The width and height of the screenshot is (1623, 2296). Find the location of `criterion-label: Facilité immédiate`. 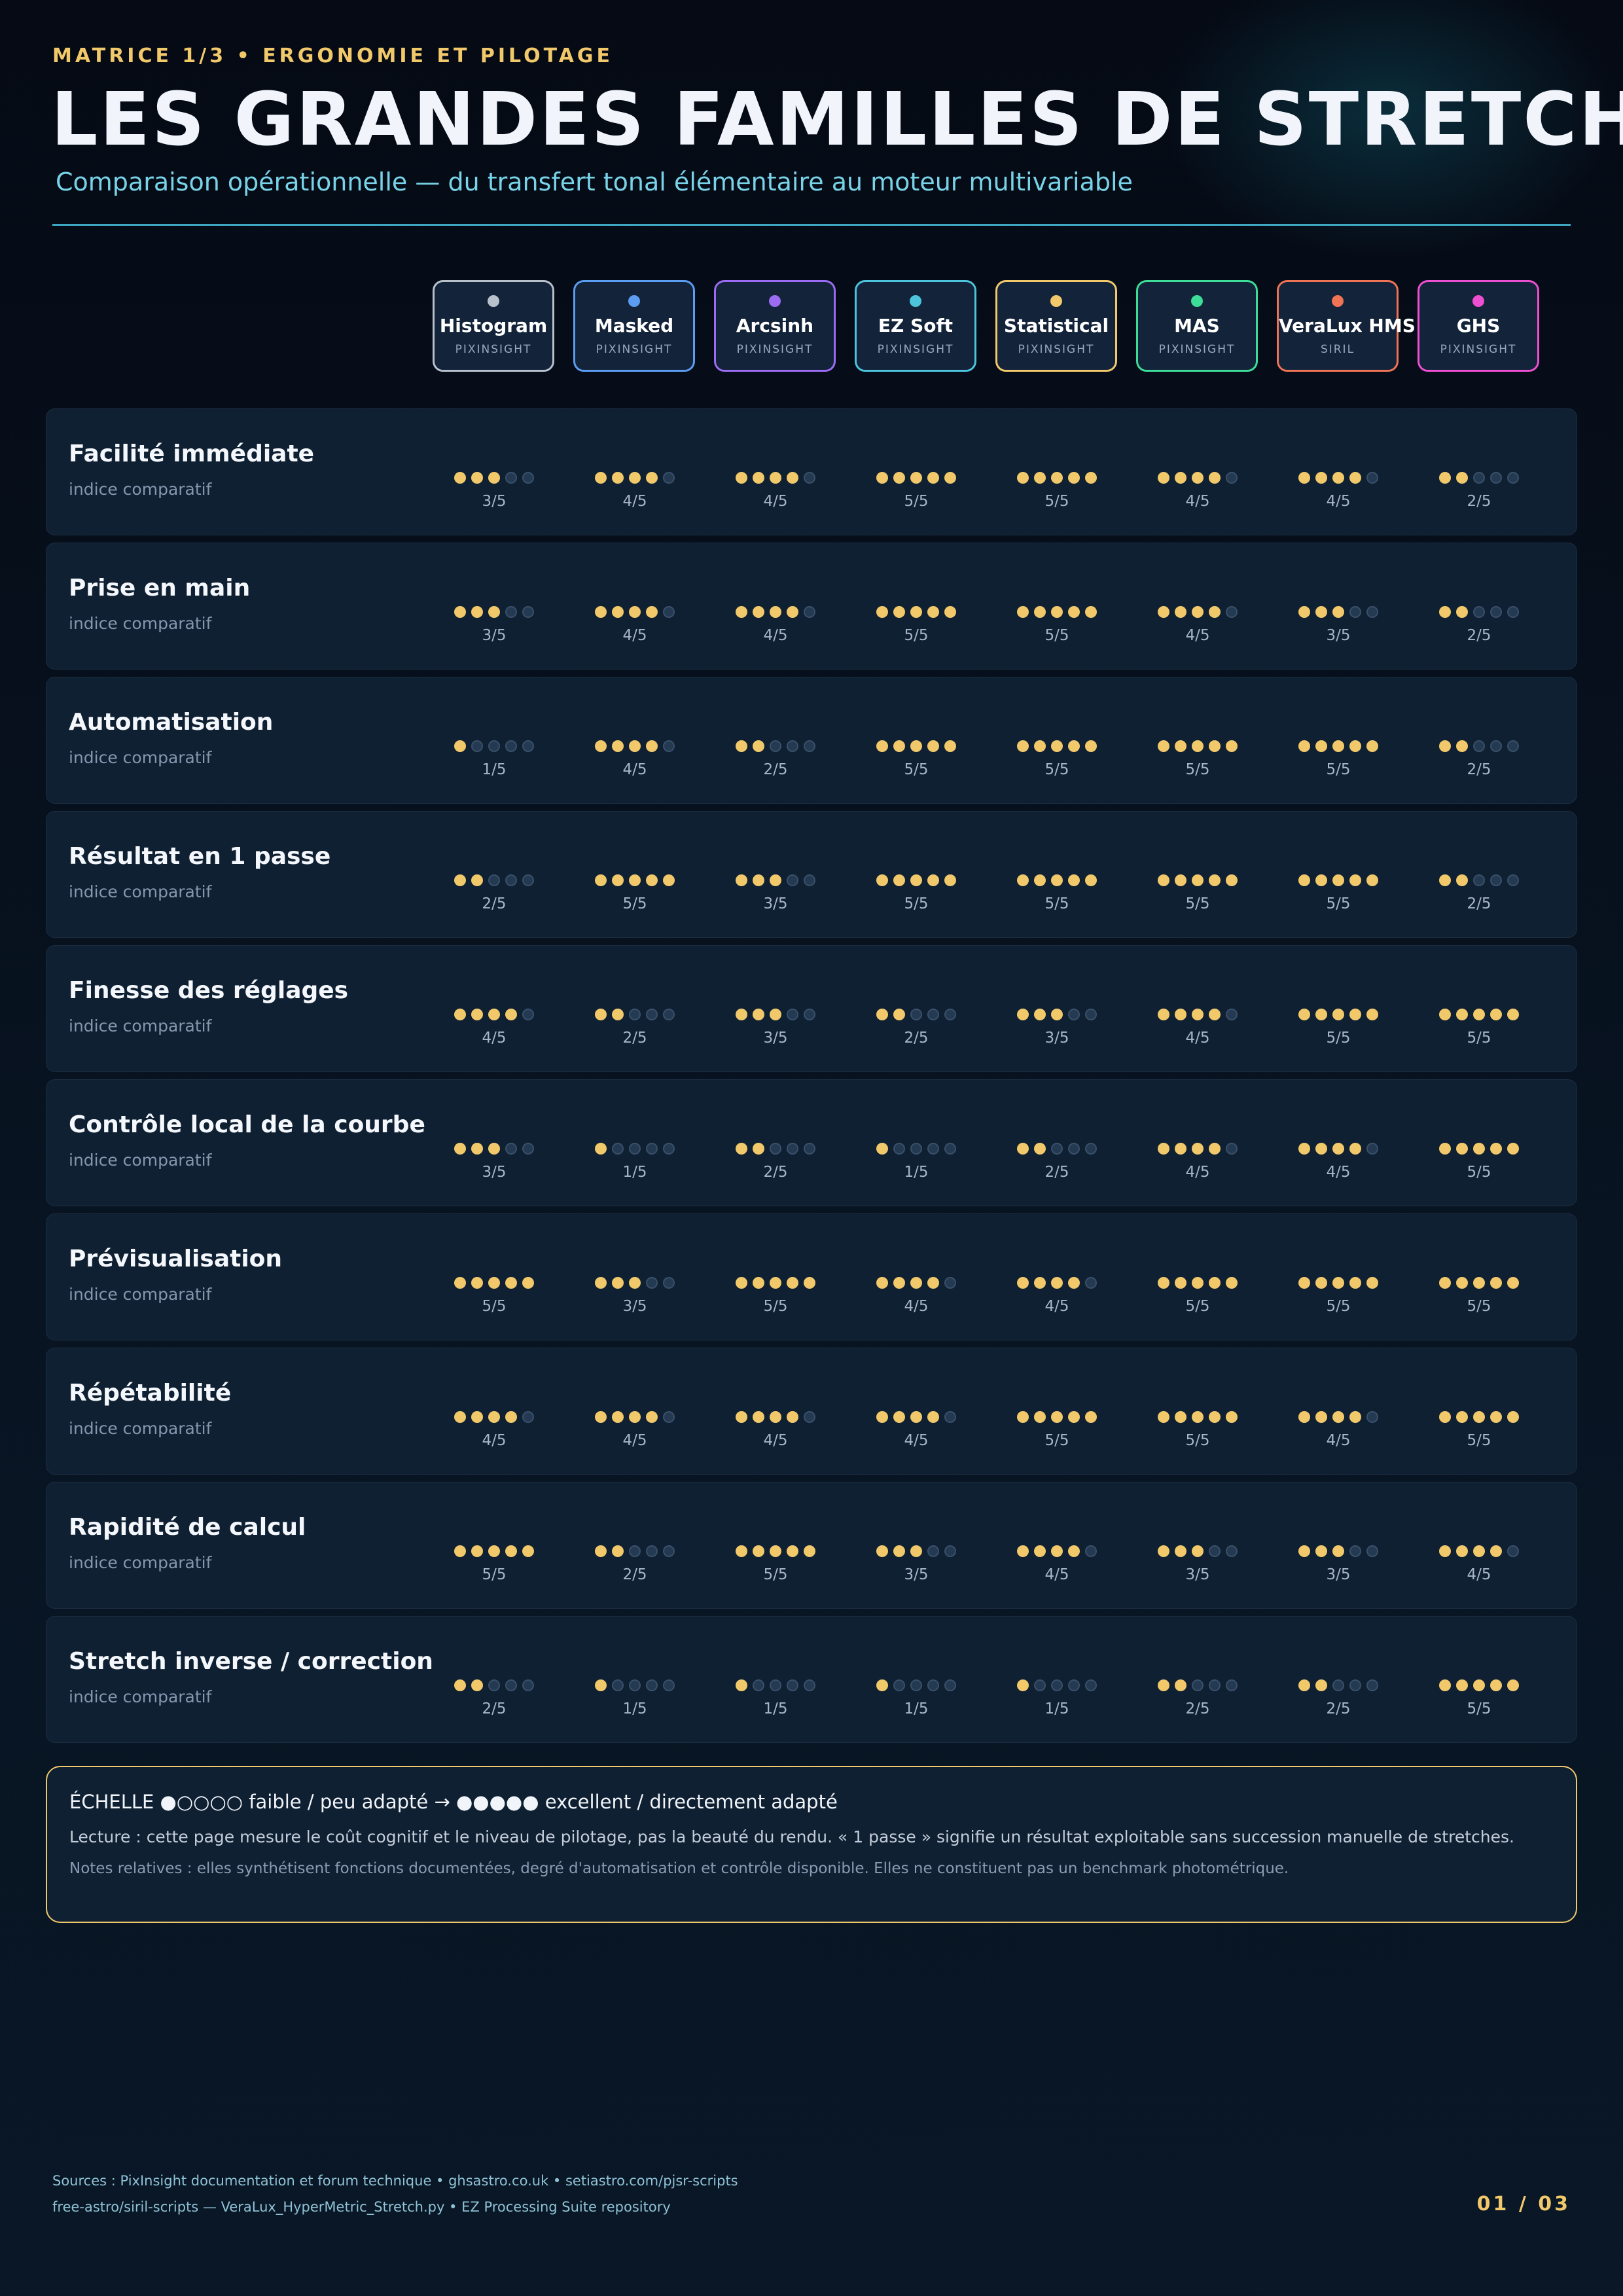

criterion-label: Facilité immédiate is located at coordinates (192, 453).